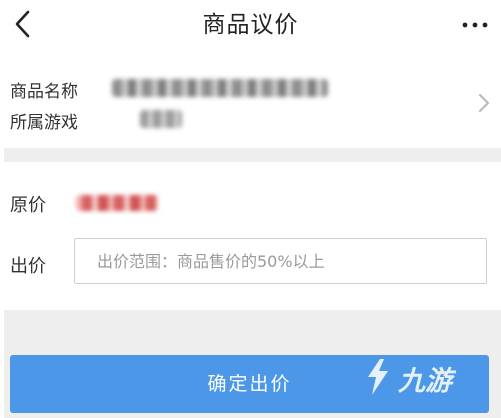 The width and height of the screenshot is (501, 418). I want to click on more-button, so click(475, 25).